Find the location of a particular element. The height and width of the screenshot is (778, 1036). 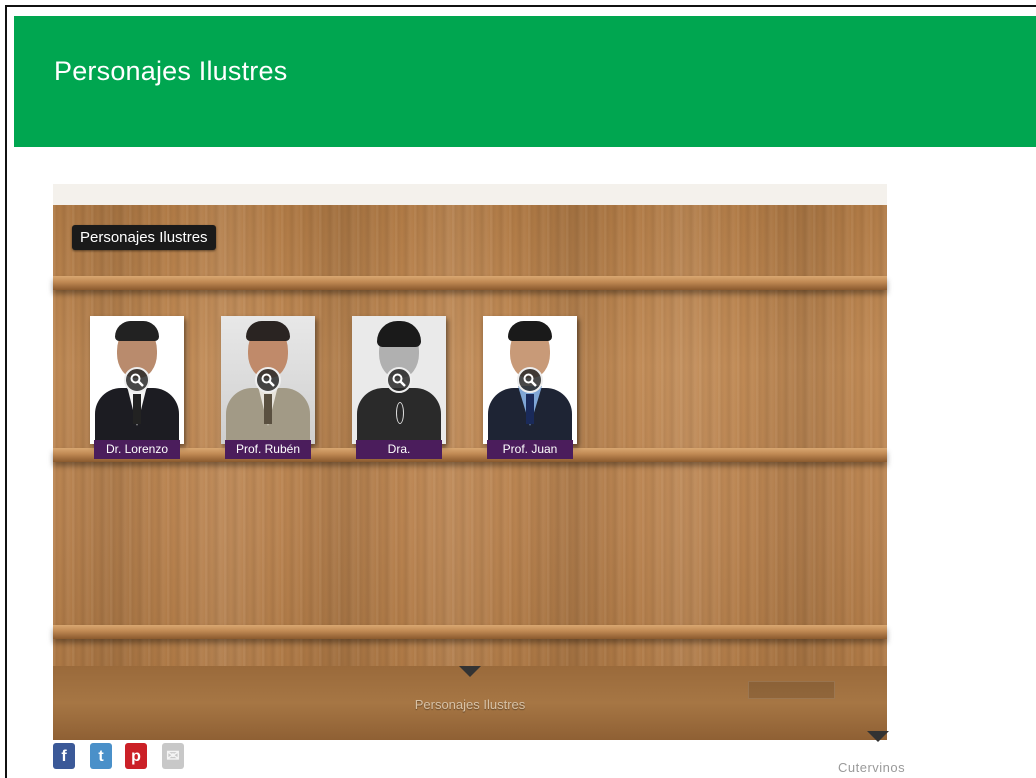

page-title: Personajes Ilustres is located at coordinates (171, 71).